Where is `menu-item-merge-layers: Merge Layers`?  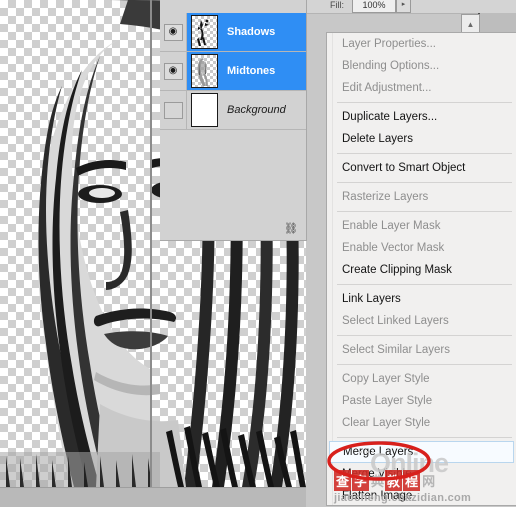 menu-item-merge-layers: Merge Layers is located at coordinates (421, 452).